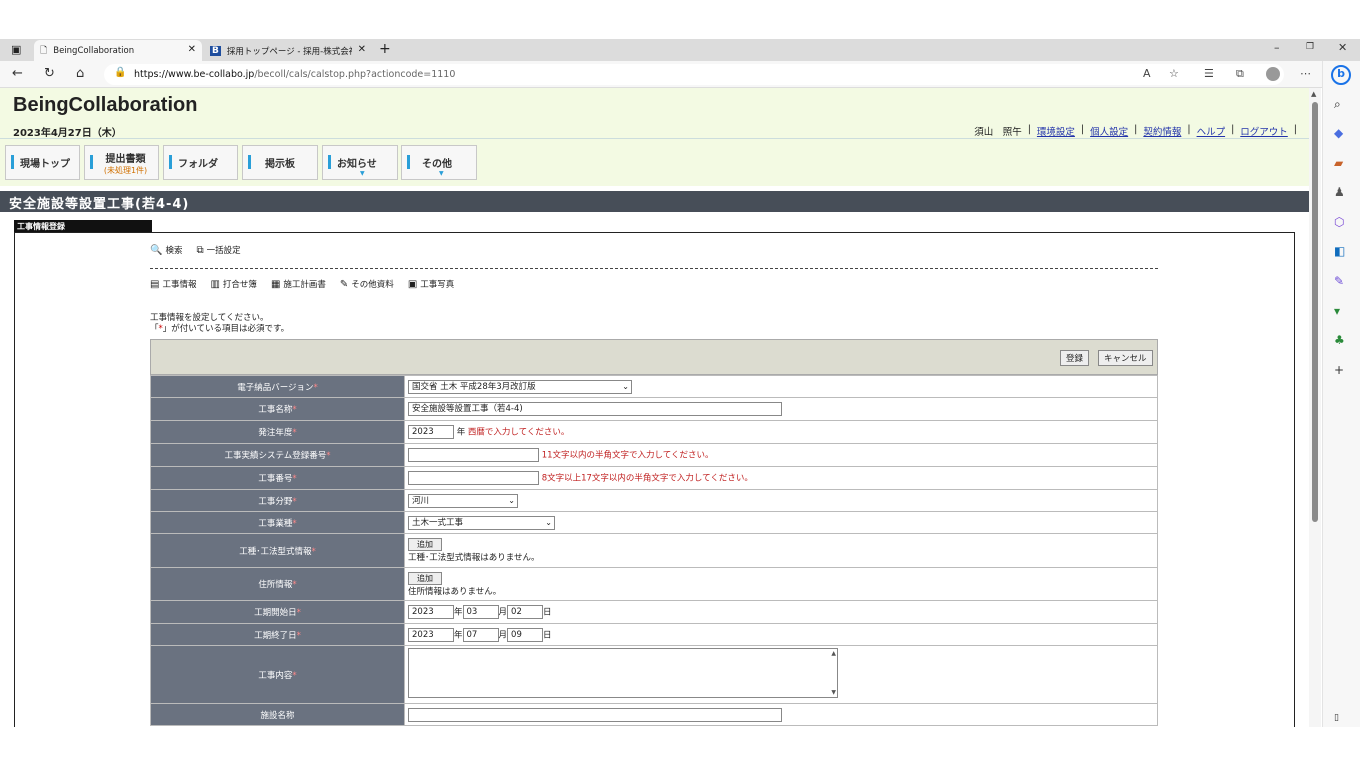 The image size is (1360, 766). I want to click on tool-row-top: 🔍 検索 ⧉ 一括設定, so click(195, 250).